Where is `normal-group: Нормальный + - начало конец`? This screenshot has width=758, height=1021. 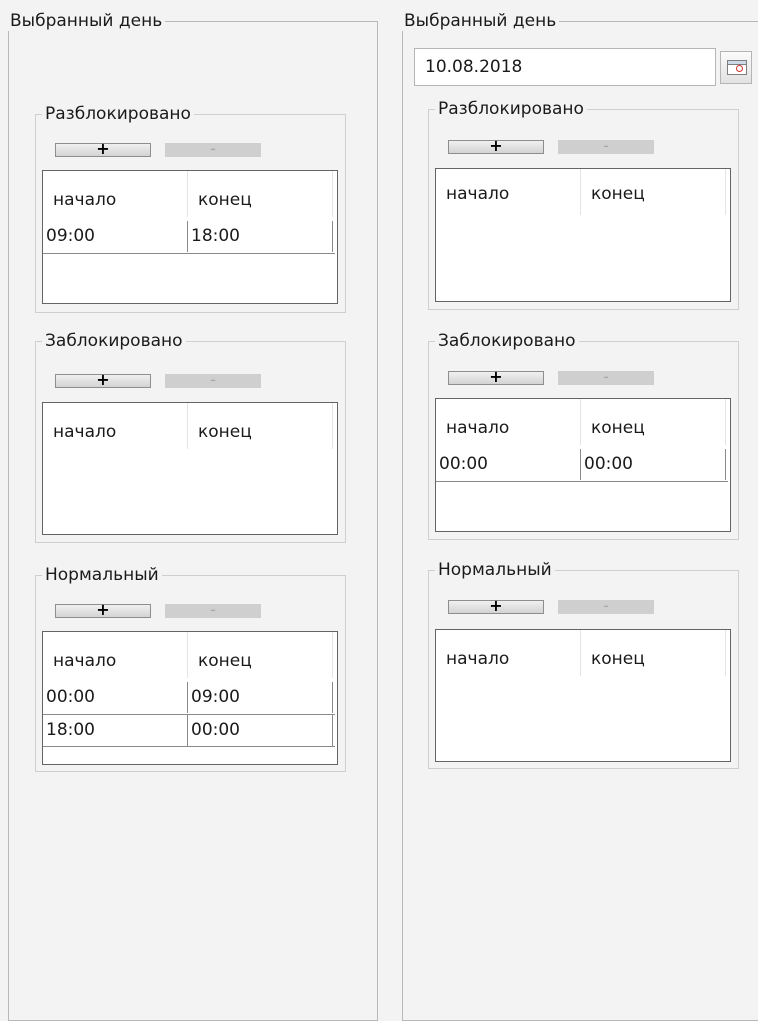
normal-group: Нормальный + - начало конец is located at coordinates (583, 664).